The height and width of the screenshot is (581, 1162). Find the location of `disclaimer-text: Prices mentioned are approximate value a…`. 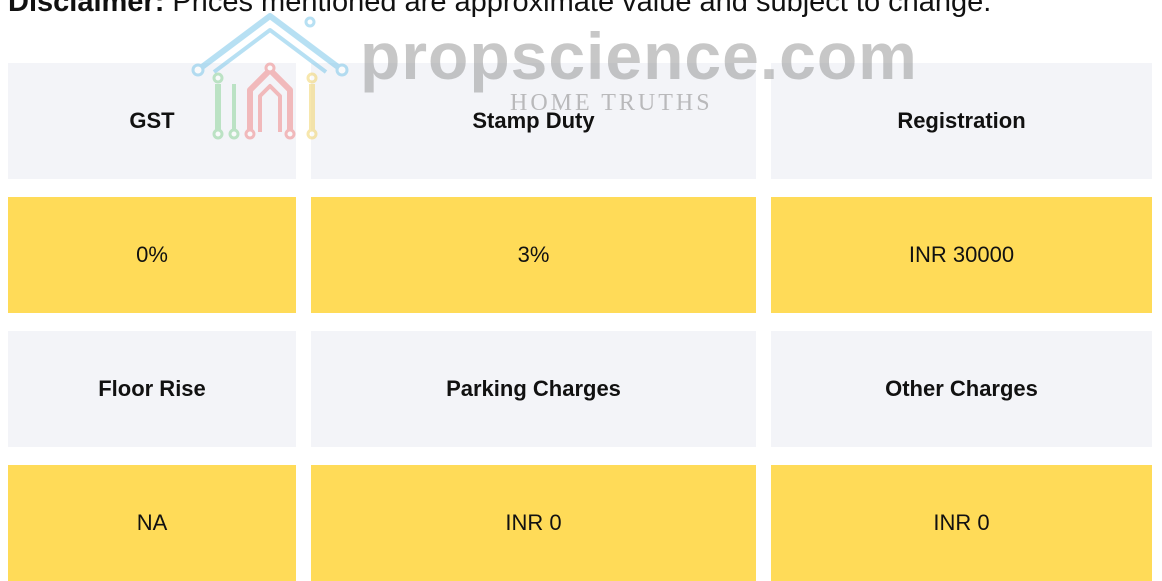

disclaimer-text: Prices mentioned are approximate value a… is located at coordinates (578, 9).